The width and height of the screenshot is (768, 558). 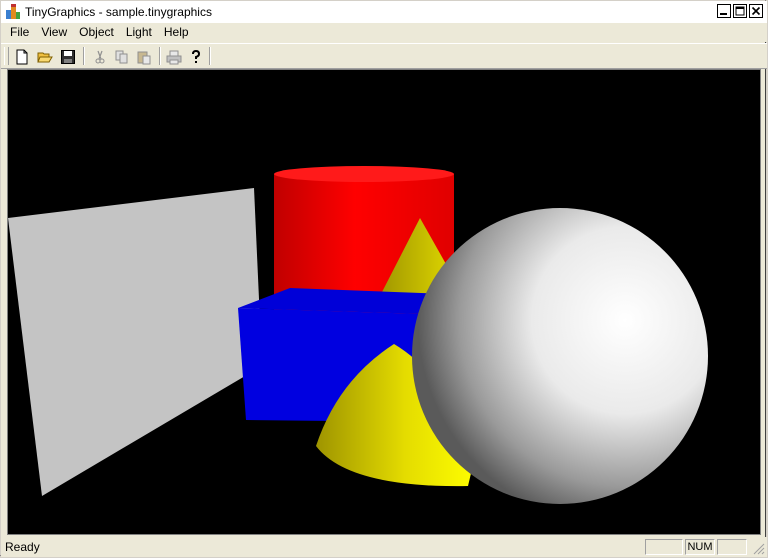 What do you see at coordinates (45, 57) in the screenshot?
I see `open-icon` at bounding box center [45, 57].